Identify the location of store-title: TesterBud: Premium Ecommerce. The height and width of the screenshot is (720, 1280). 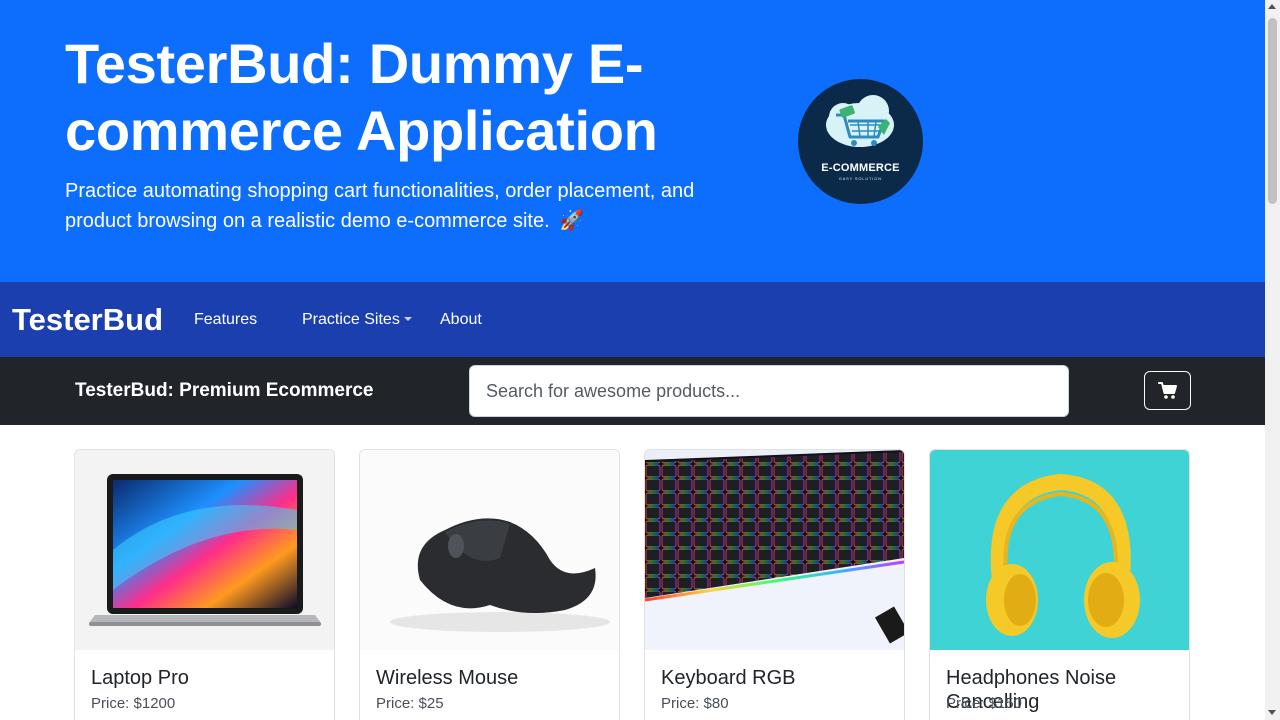
(224, 390).